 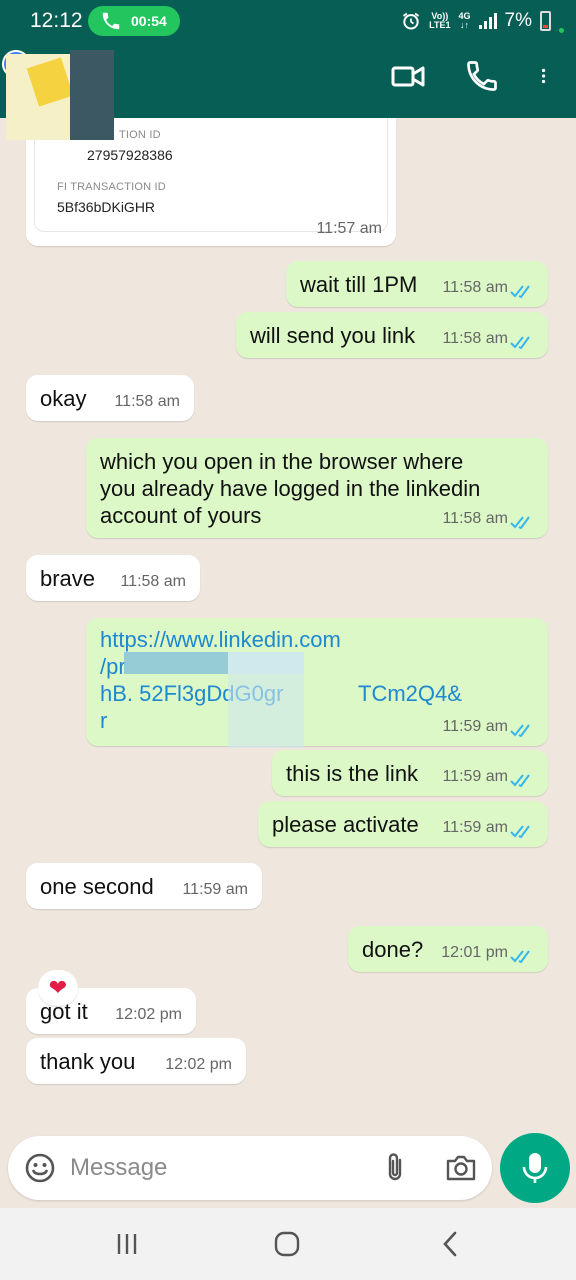 What do you see at coordinates (88, 1061) in the screenshot?
I see `message-text: thank you` at bounding box center [88, 1061].